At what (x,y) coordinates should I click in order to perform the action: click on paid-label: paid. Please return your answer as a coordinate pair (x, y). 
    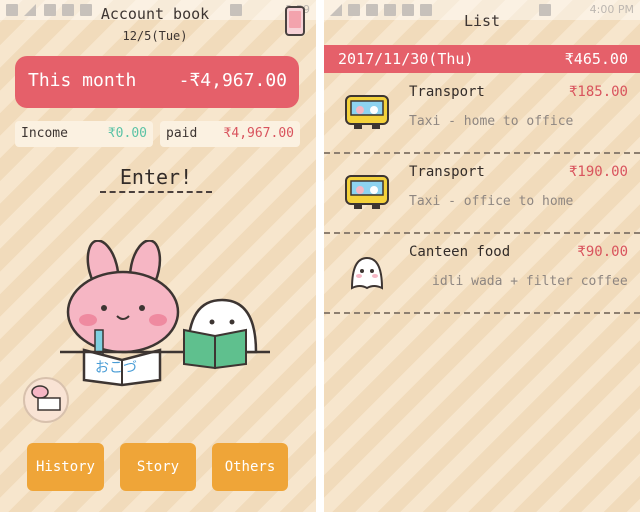
    Looking at the image, I should click on (182, 133).